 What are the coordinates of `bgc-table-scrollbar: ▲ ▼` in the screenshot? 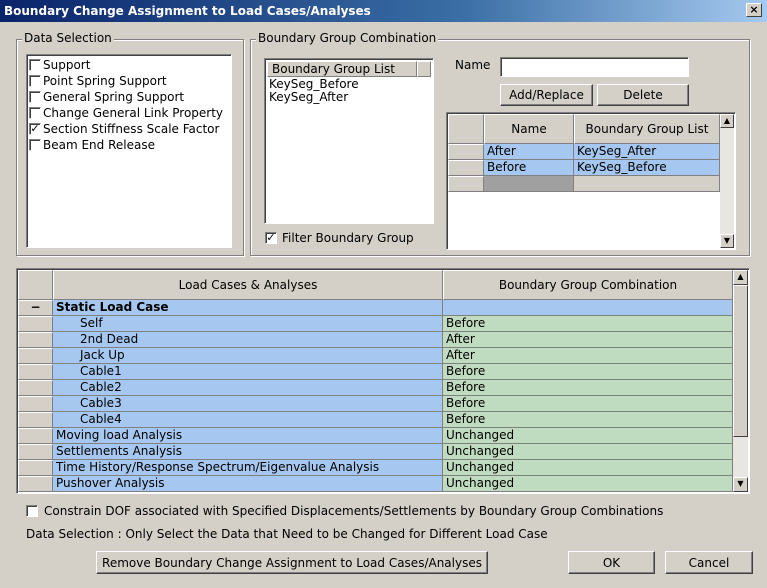 It's located at (727, 181).